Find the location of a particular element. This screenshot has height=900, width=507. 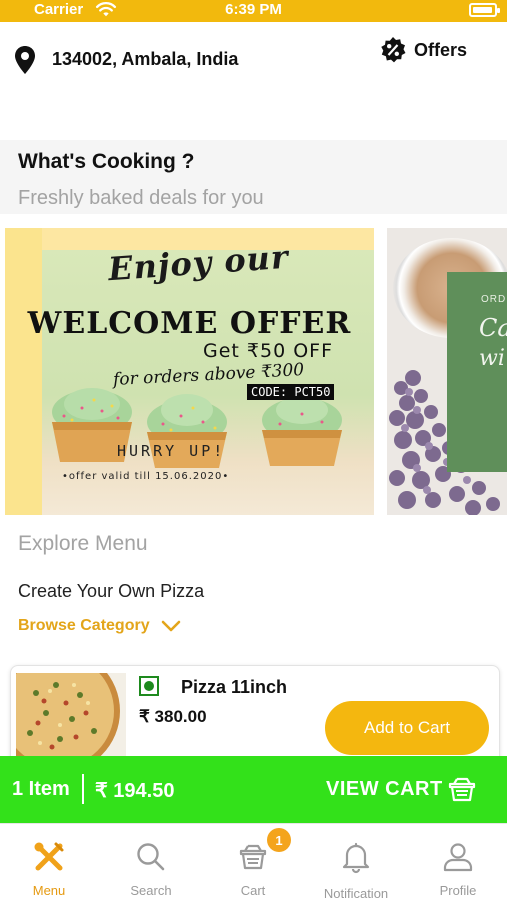

coffee-banner: ORD Ca wi is located at coordinates (447, 371).